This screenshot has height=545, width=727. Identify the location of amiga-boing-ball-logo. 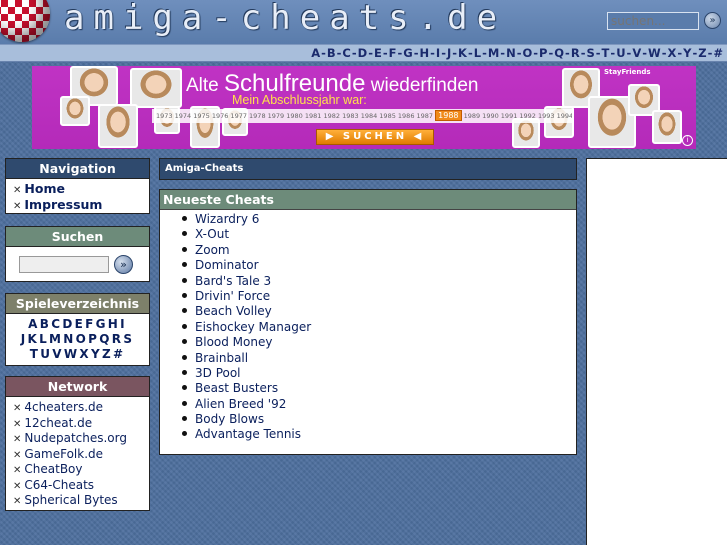
(25, 21).